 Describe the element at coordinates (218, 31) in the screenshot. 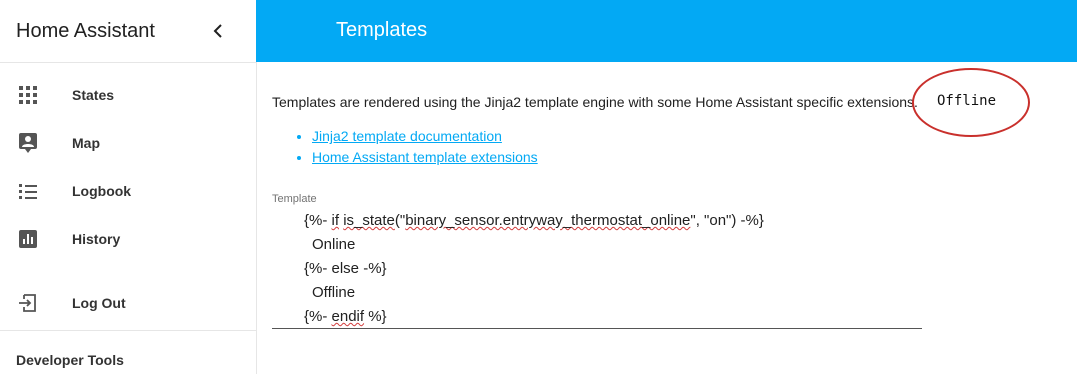

I see `chevron-left-icon` at that location.